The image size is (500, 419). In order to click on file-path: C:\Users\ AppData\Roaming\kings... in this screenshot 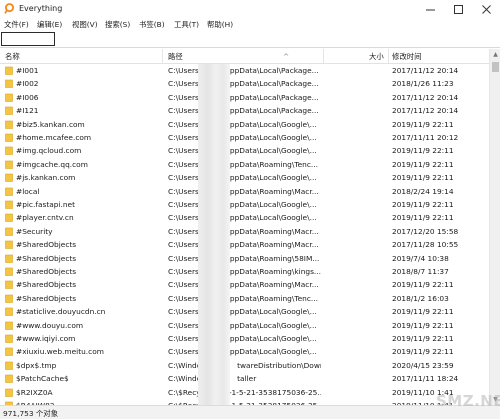, I will do `click(244, 271)`.